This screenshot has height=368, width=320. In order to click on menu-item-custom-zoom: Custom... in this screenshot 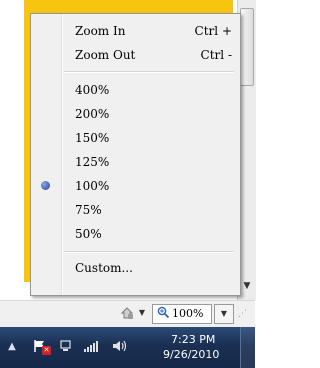, I will do `click(135, 269)`.